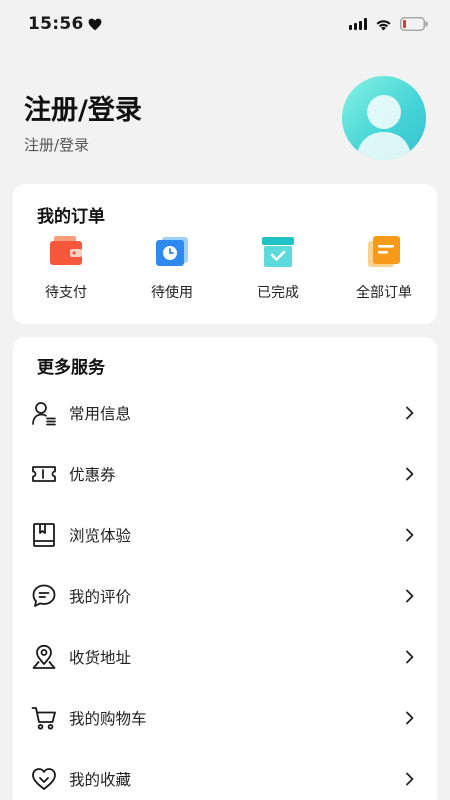  I want to click on order-completed-label: 已完成, so click(278, 293).